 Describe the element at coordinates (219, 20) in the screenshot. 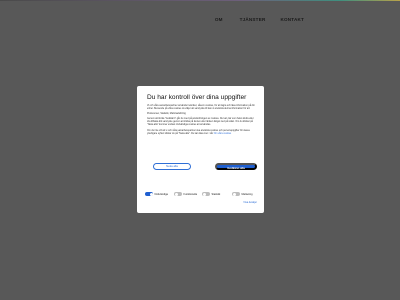

I see `nav-link-om: OM` at that location.